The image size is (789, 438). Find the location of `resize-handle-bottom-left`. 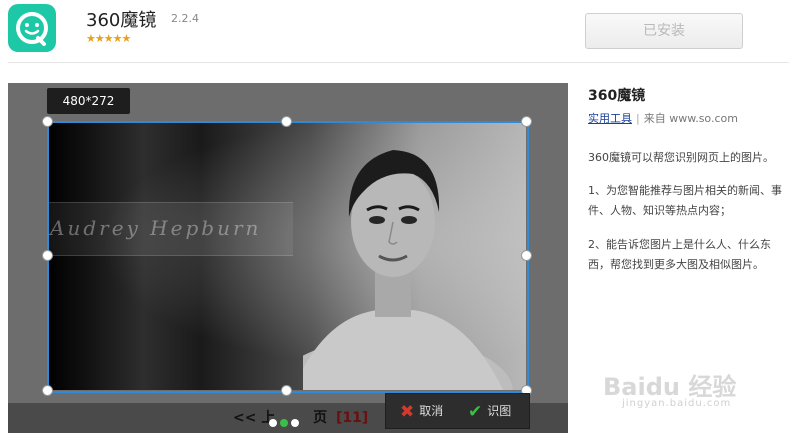

resize-handle-bottom-left is located at coordinates (47, 390).